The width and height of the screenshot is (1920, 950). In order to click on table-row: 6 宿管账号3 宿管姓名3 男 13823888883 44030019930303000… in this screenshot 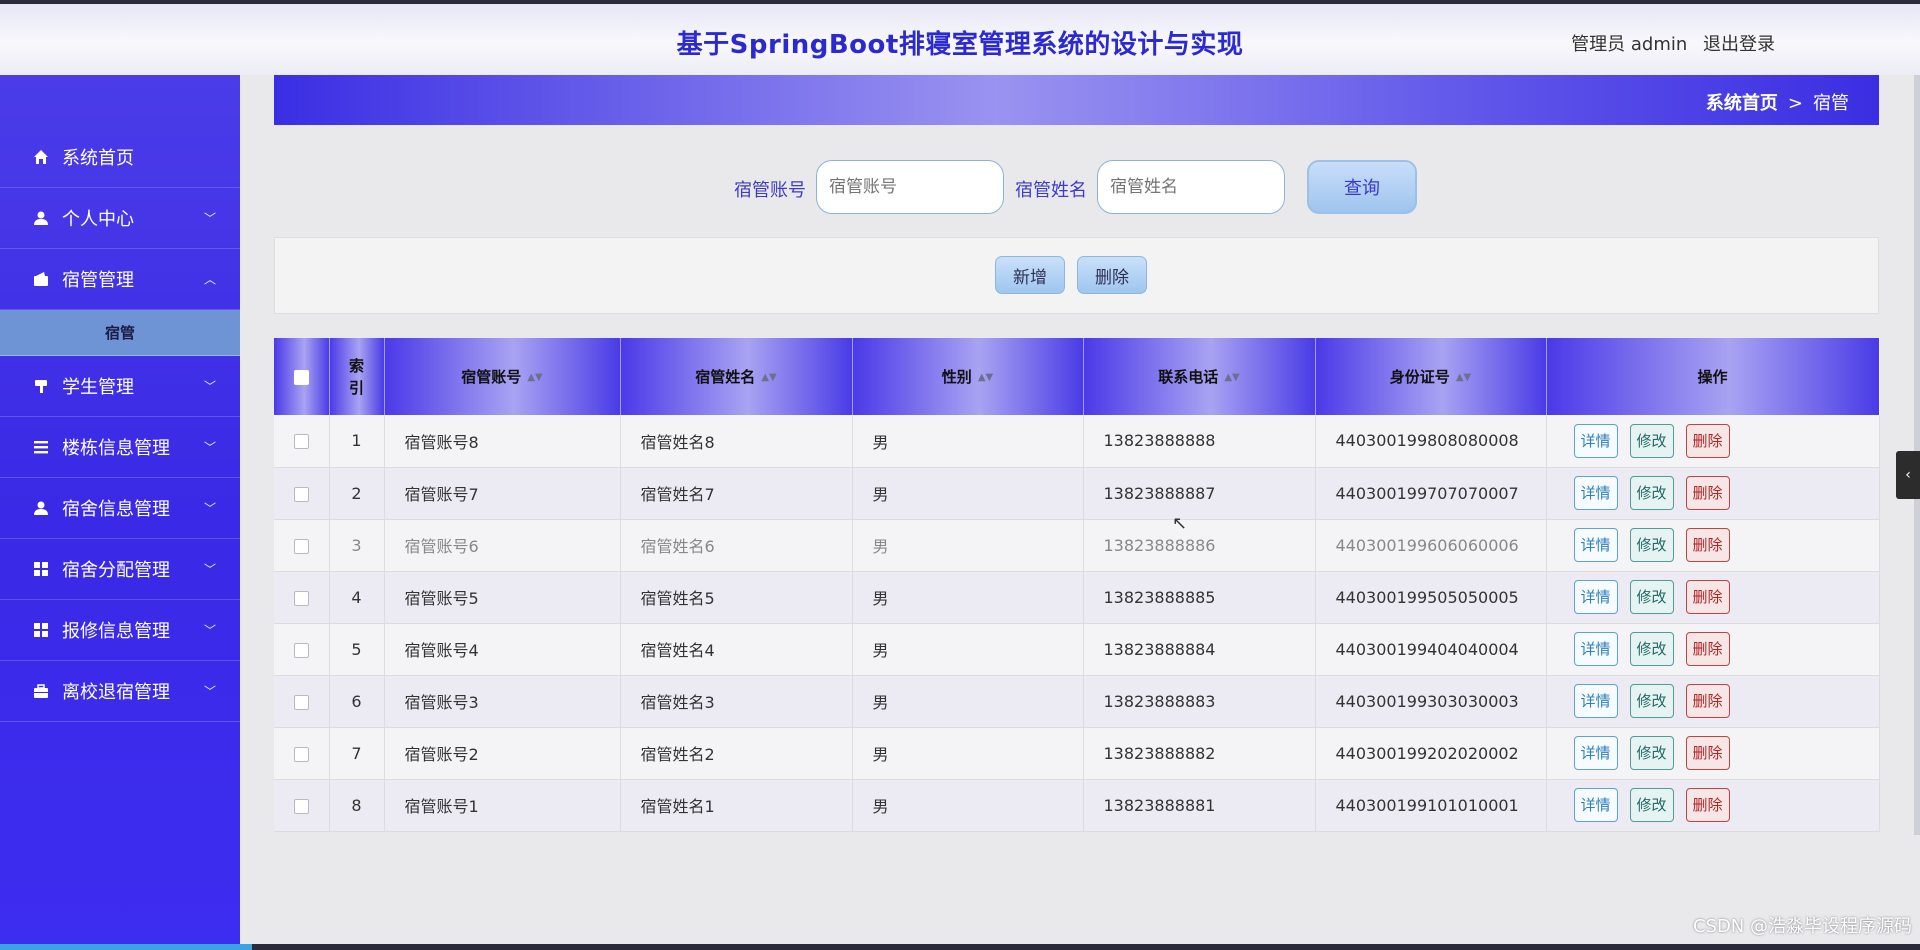, I will do `click(1077, 701)`.